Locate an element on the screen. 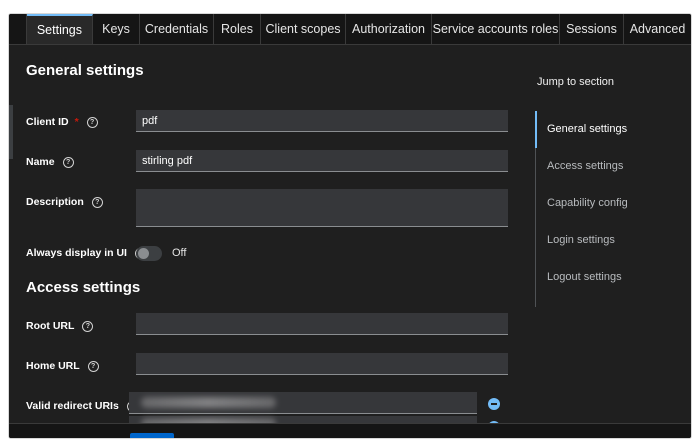 This screenshot has height=447, width=700. always-display-label-text: Always display in UI is located at coordinates (76, 253).